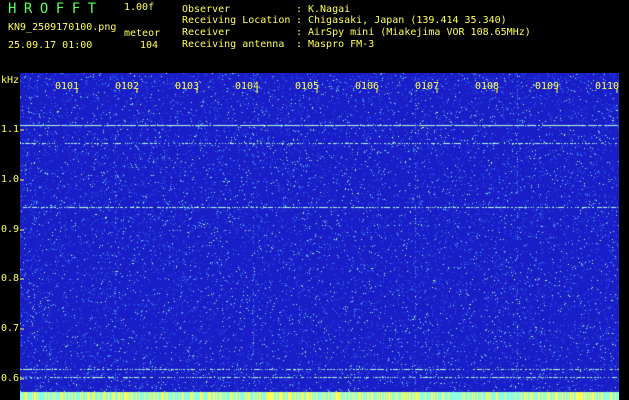 Image resolution: width=629 pixels, height=400 pixels. I want to click on filename-label: KN9_2509170100.png, so click(62, 27).